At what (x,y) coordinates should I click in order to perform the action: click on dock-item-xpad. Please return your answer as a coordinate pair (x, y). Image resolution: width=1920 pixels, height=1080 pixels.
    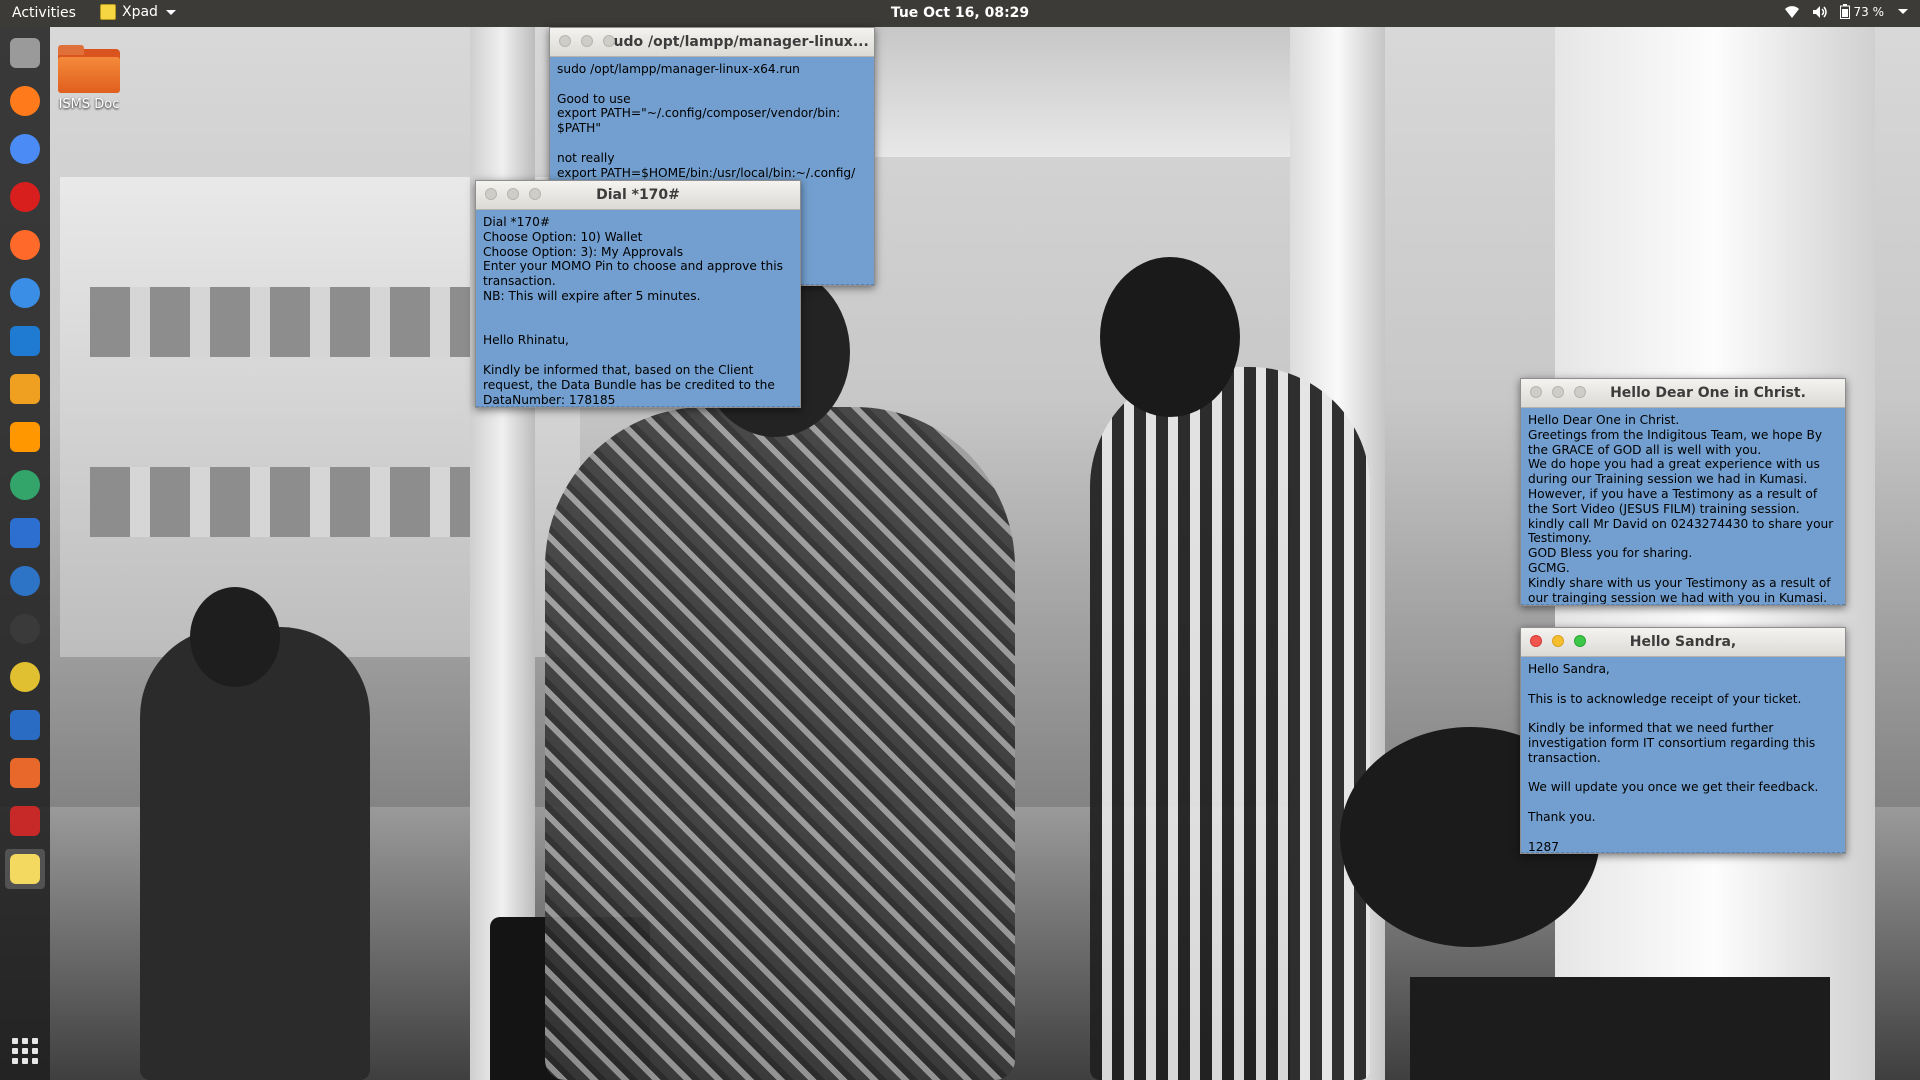
    Looking at the image, I should click on (25, 869).